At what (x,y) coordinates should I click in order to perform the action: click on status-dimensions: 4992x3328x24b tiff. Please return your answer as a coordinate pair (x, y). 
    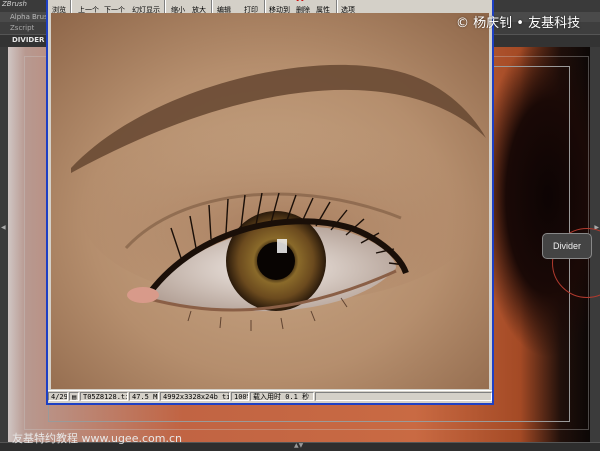
    Looking at the image, I should click on (195, 396).